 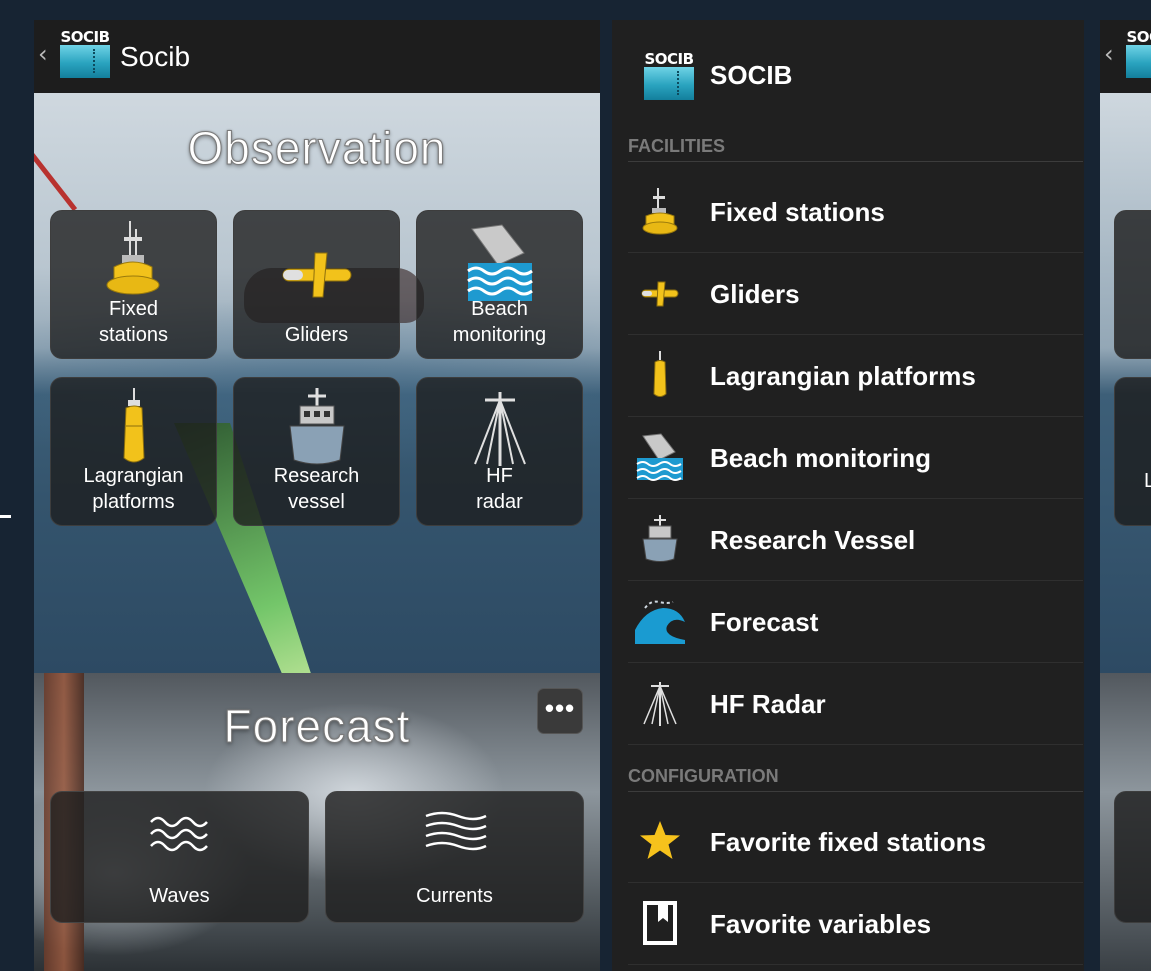 I want to click on drawer-item-beach-monitoring: Beach monitoring, so click(x=855, y=458).